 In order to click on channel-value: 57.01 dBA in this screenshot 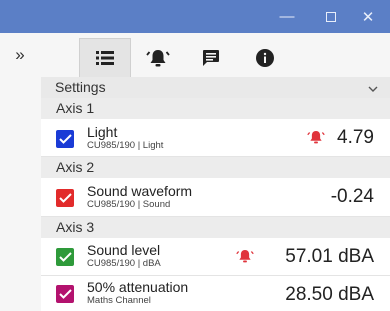, I will do `click(329, 256)`.